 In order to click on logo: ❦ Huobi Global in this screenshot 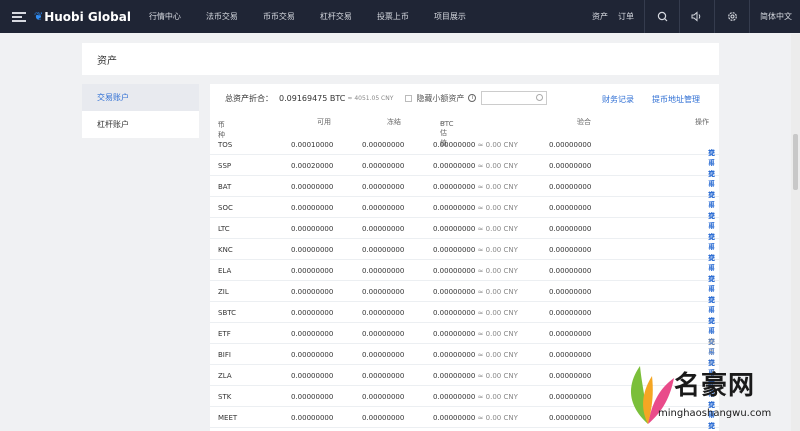, I will do `click(82, 17)`.